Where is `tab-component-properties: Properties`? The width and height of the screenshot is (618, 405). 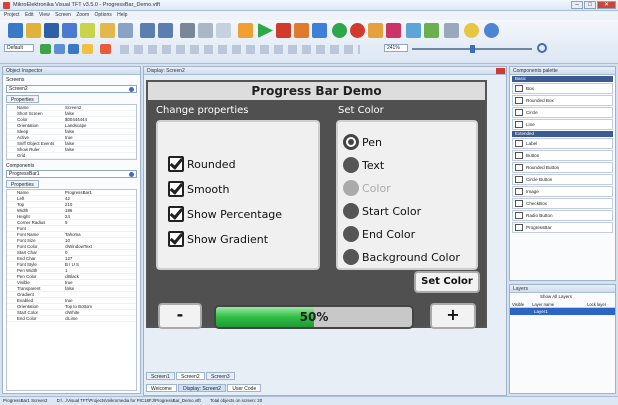 tab-component-properties: Properties is located at coordinates (22, 184).